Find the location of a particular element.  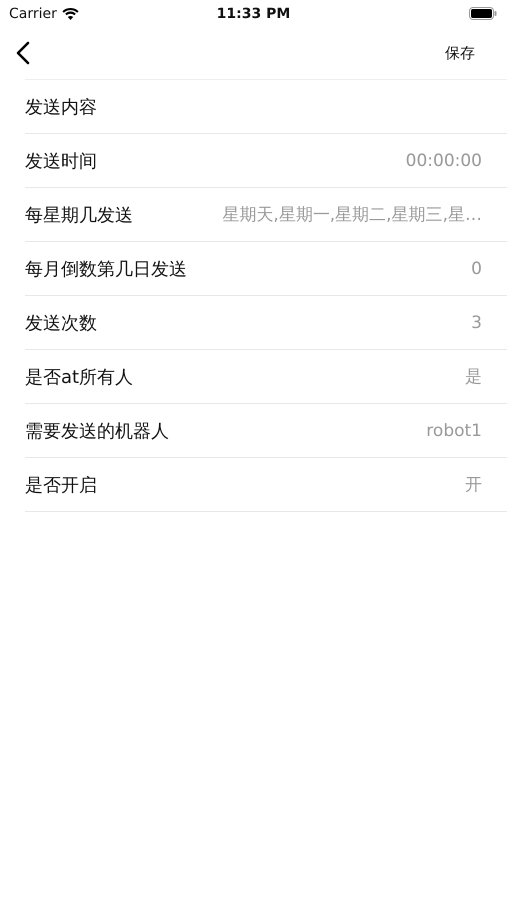

row-value: 开 is located at coordinates (473, 485).